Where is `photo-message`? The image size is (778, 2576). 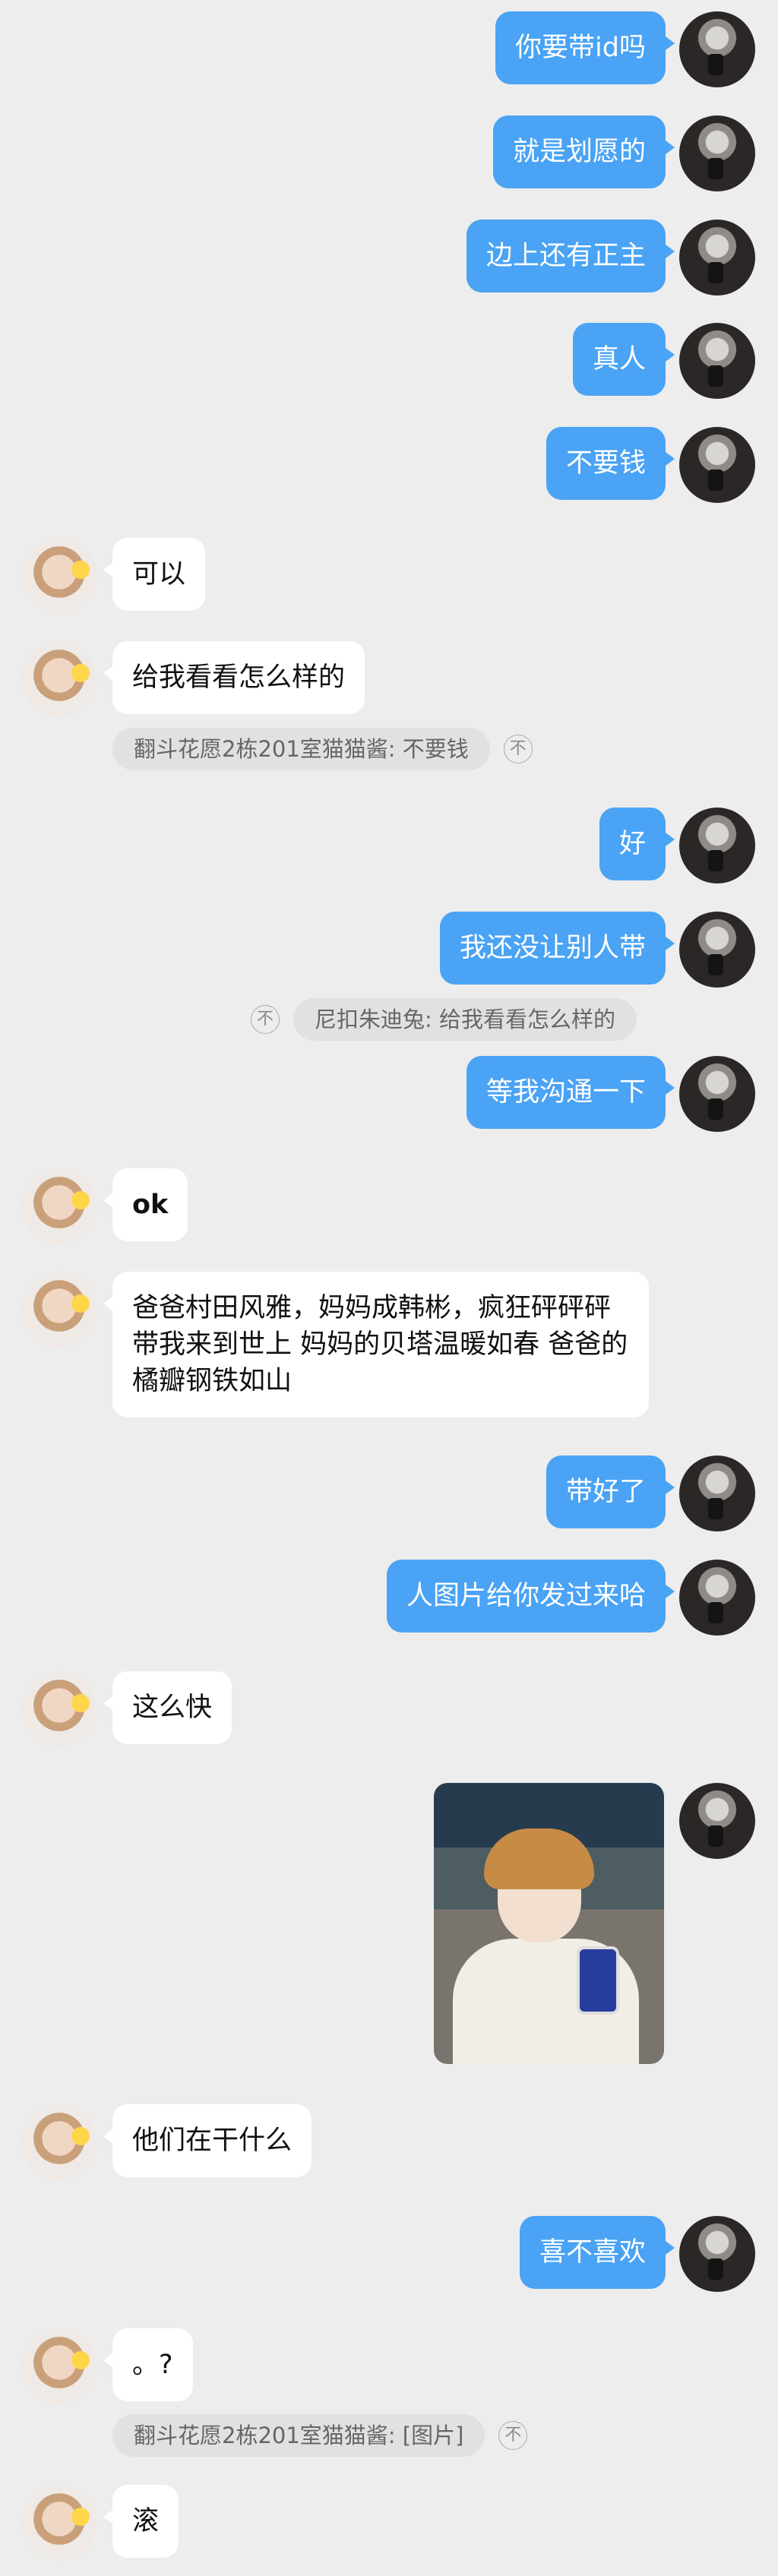
photo-message is located at coordinates (549, 1923).